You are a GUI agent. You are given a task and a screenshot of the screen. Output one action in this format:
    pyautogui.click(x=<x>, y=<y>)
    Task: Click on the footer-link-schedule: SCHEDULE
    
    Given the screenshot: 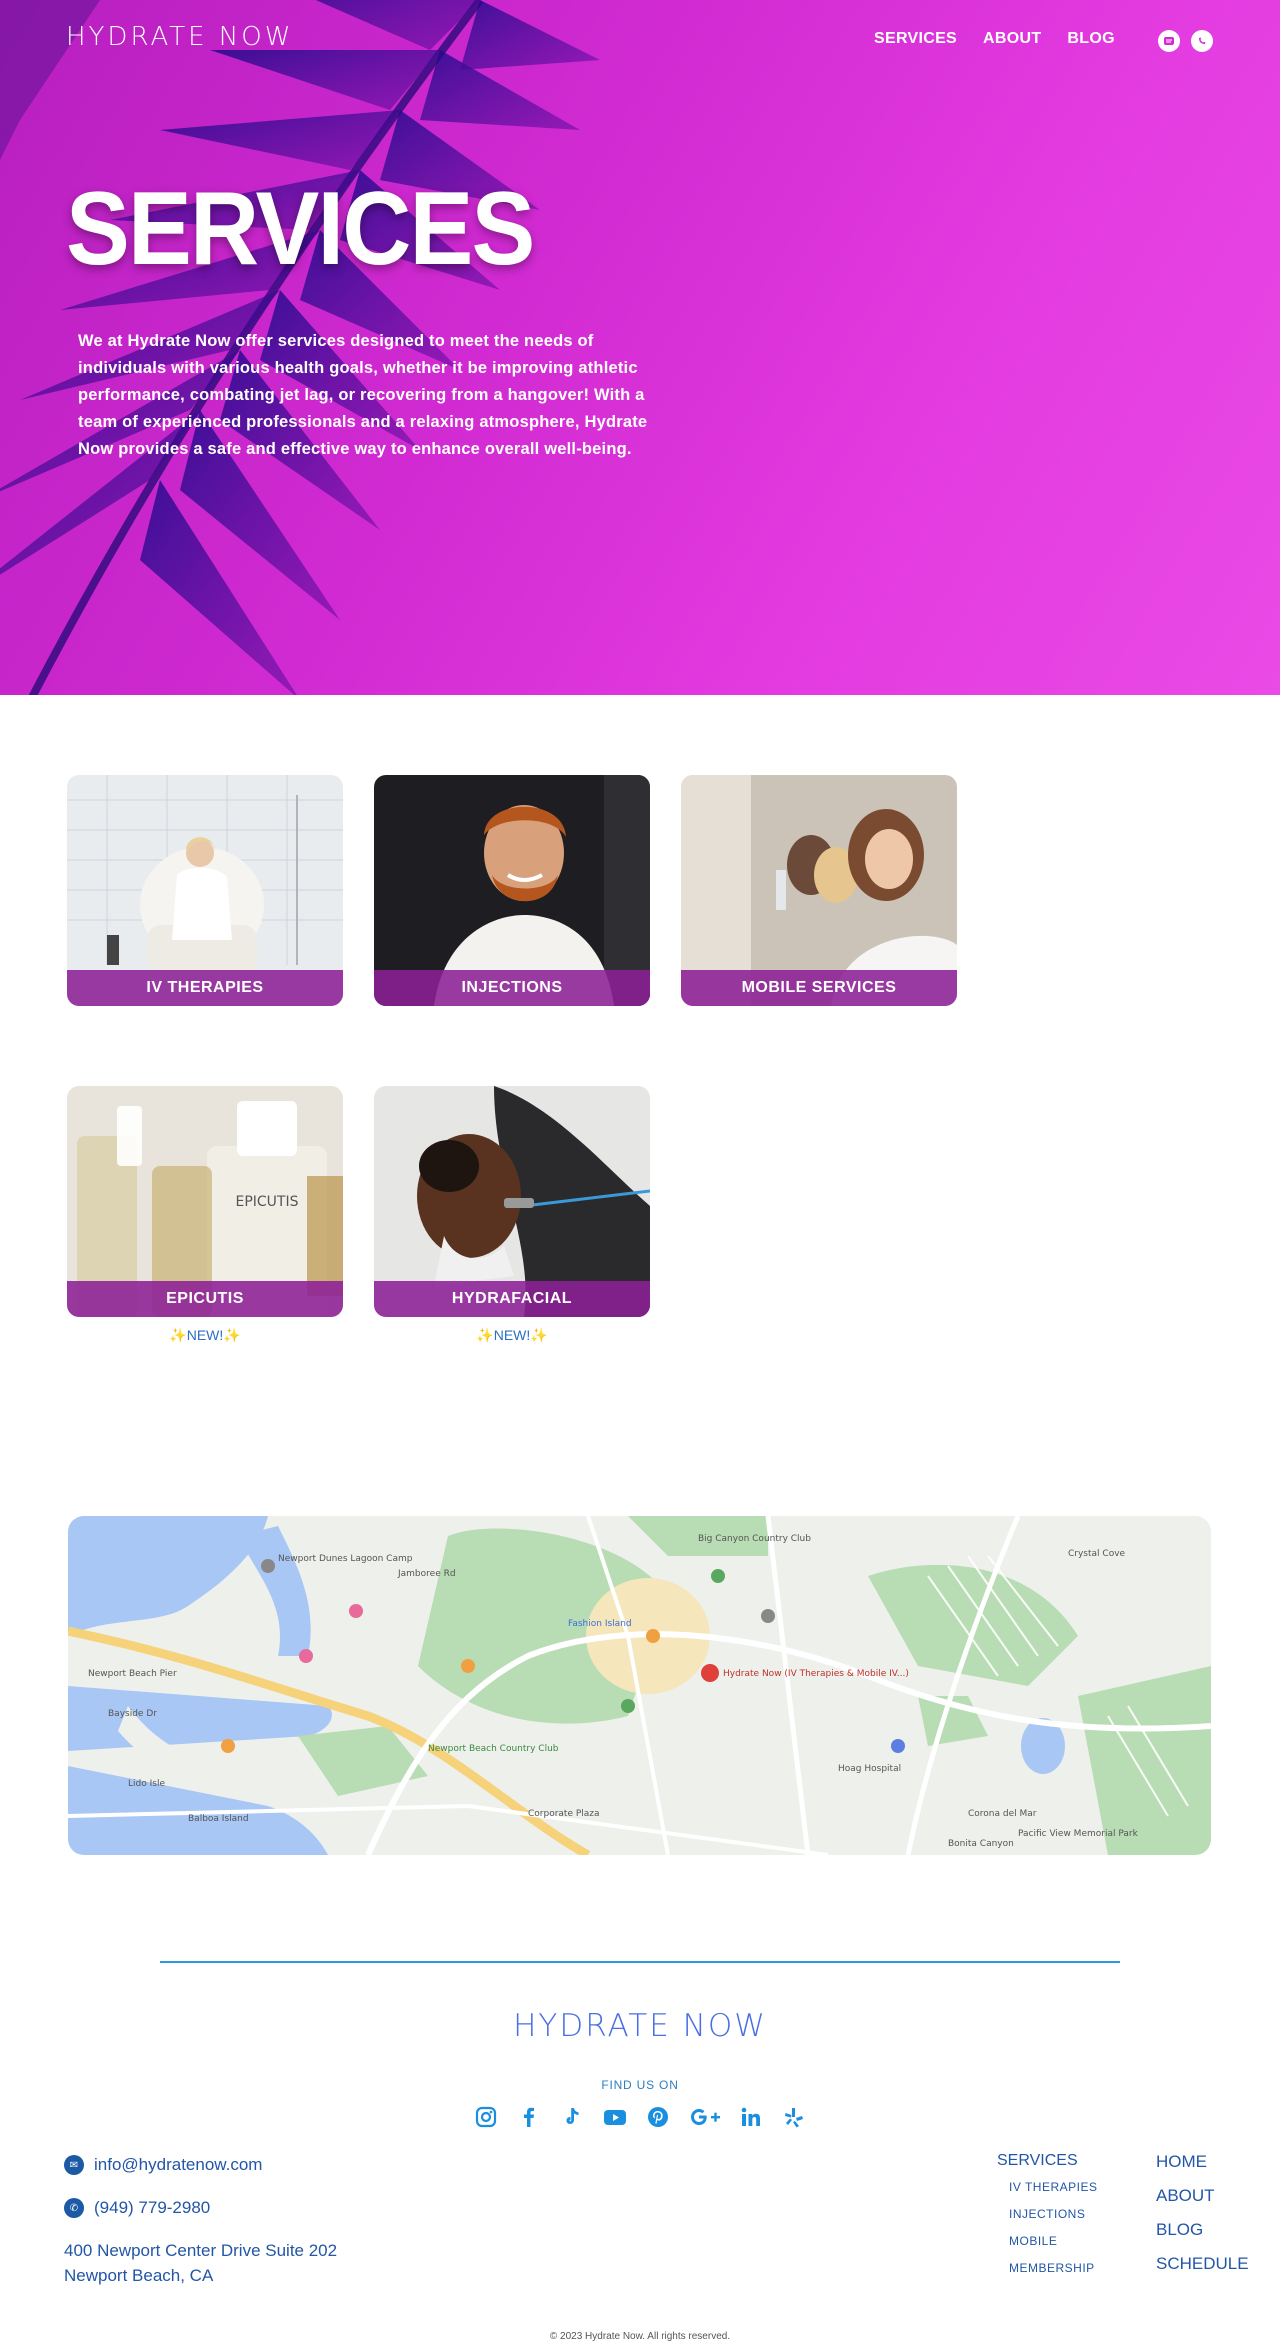 What is the action you would take?
    pyautogui.click(x=1202, y=2264)
    